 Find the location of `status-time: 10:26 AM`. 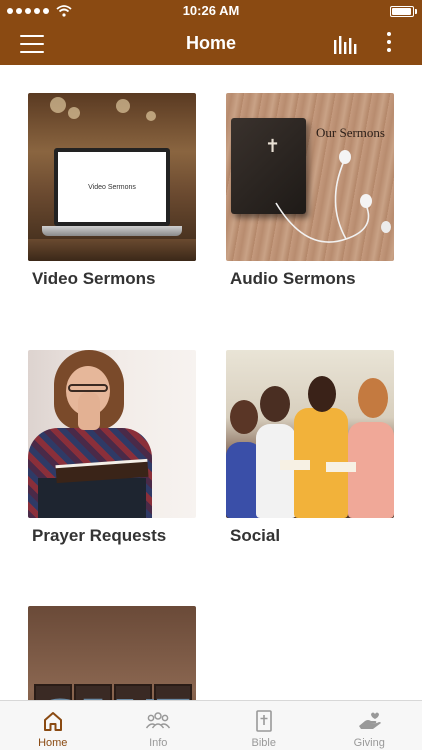

status-time: 10:26 AM is located at coordinates (211, 10).